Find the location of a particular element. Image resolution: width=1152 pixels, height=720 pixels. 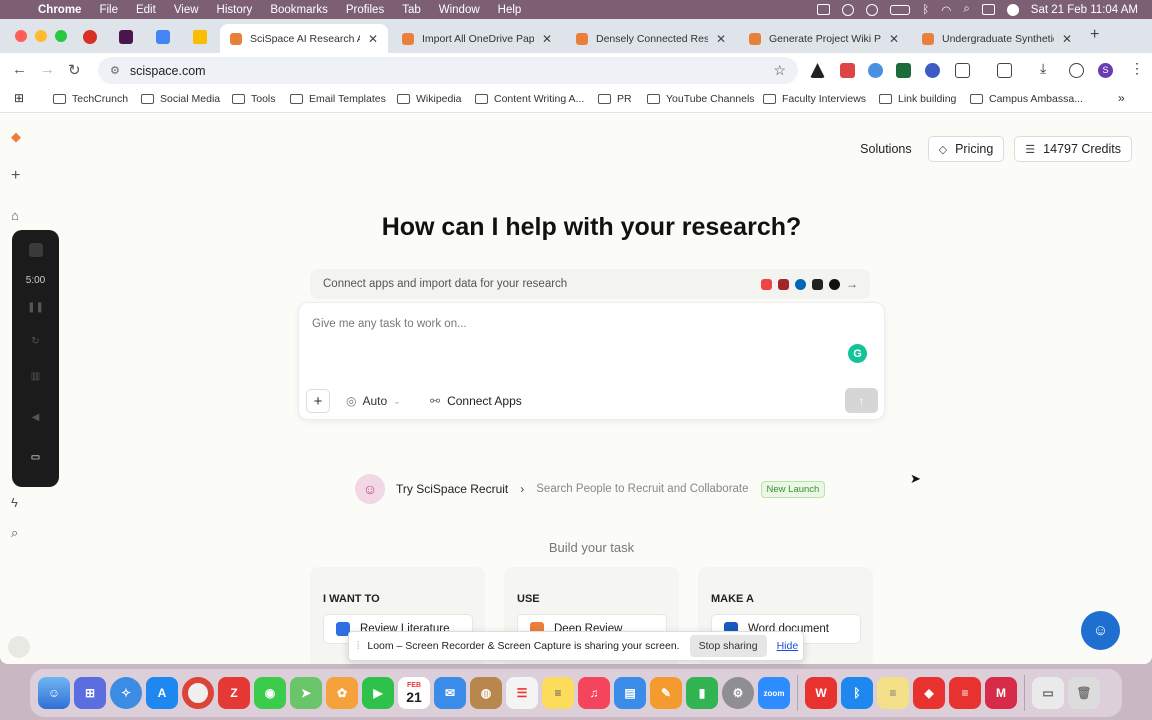

menu-app-name: Chrome is located at coordinates (59, 10).